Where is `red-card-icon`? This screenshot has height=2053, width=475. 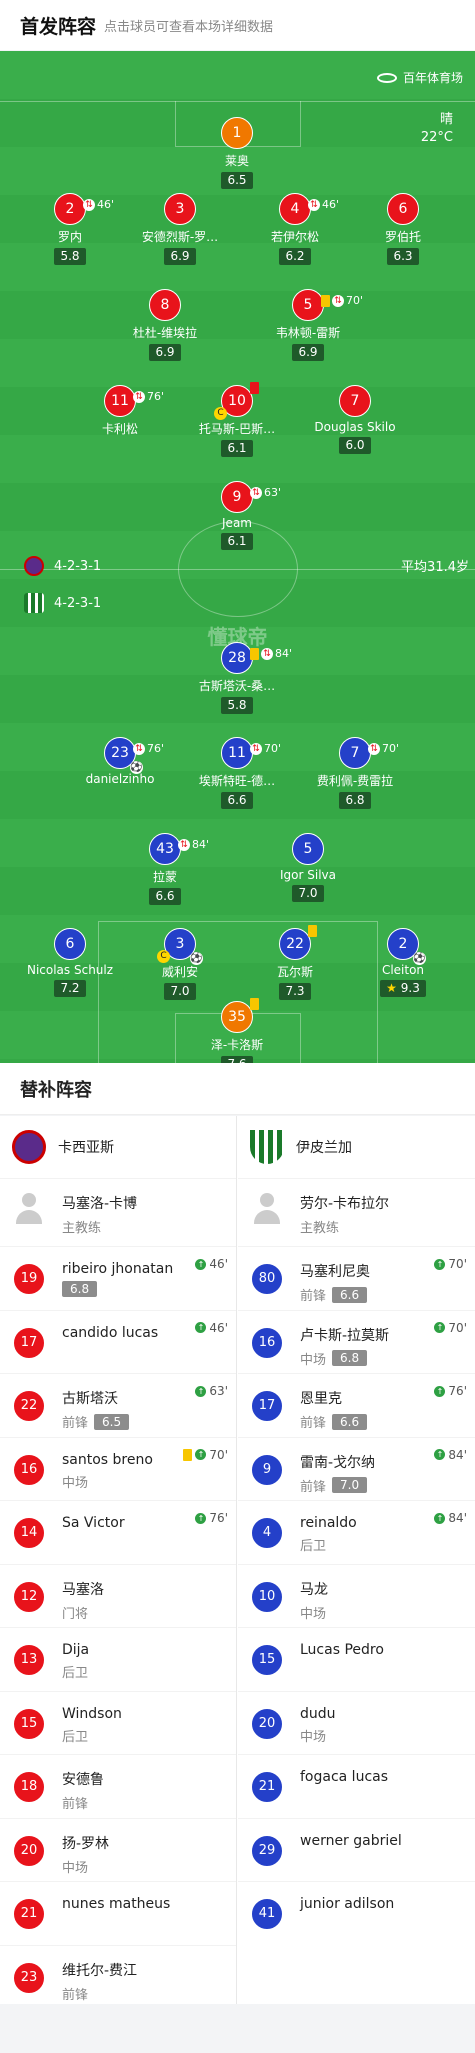
red-card-icon is located at coordinates (254, 388).